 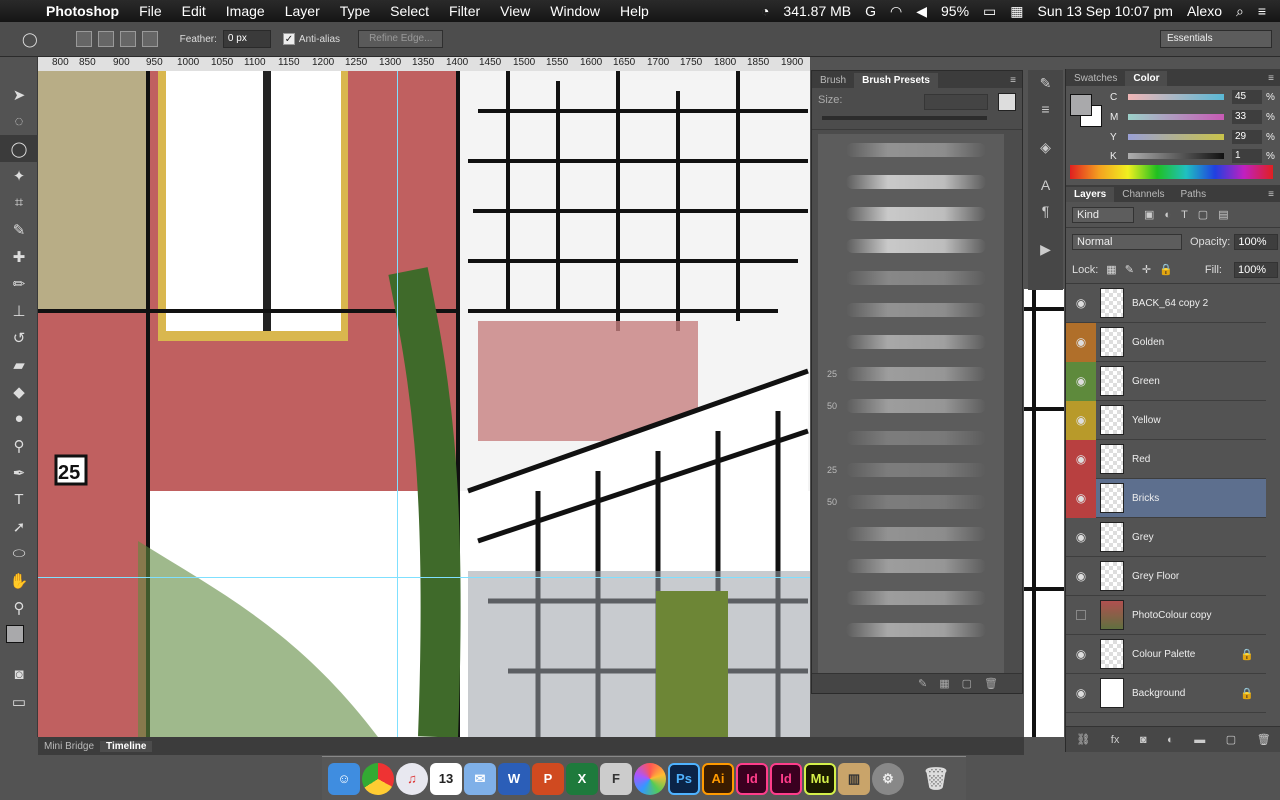 What do you see at coordinates (1240, 11) in the screenshot?
I see `spotlight-search-icon: ⌕` at bounding box center [1240, 11].